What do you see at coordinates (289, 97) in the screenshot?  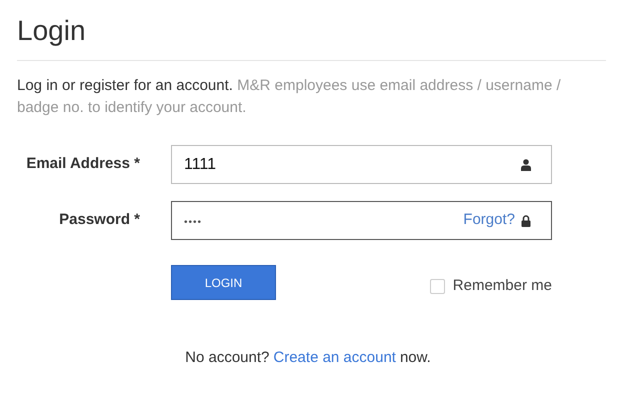 I see `intro-text: Log in or register for an account. M&R employees use email address / username / badge no. to identify your account.` at bounding box center [289, 97].